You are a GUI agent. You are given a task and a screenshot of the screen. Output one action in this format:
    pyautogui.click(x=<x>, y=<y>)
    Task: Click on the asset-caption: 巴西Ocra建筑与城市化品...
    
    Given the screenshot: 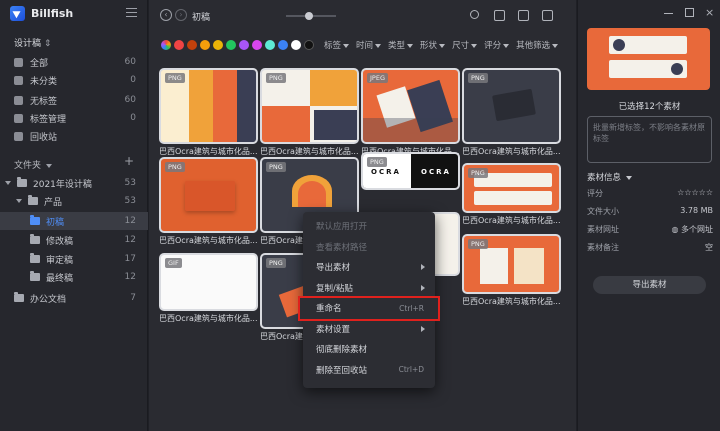 What is the action you would take?
    pyautogui.click(x=309, y=151)
    